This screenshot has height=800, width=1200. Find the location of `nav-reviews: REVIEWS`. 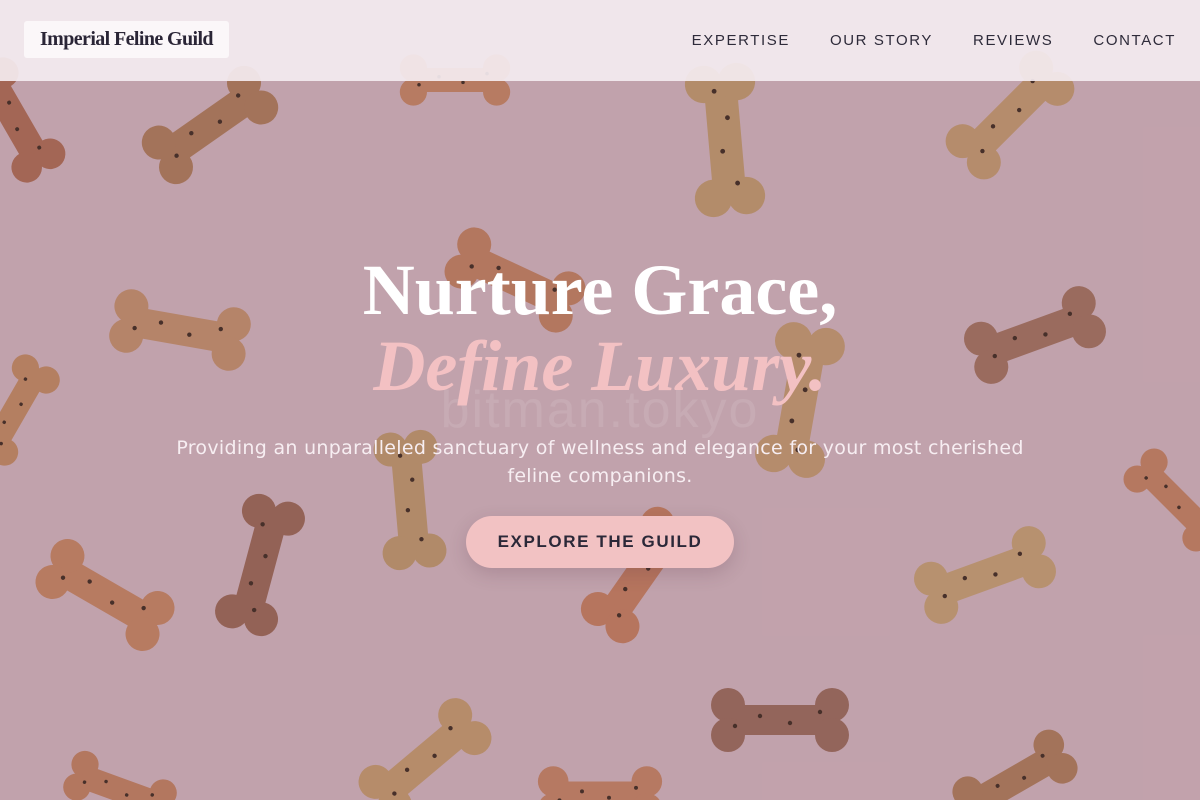

nav-reviews: REVIEWS is located at coordinates (1013, 40).